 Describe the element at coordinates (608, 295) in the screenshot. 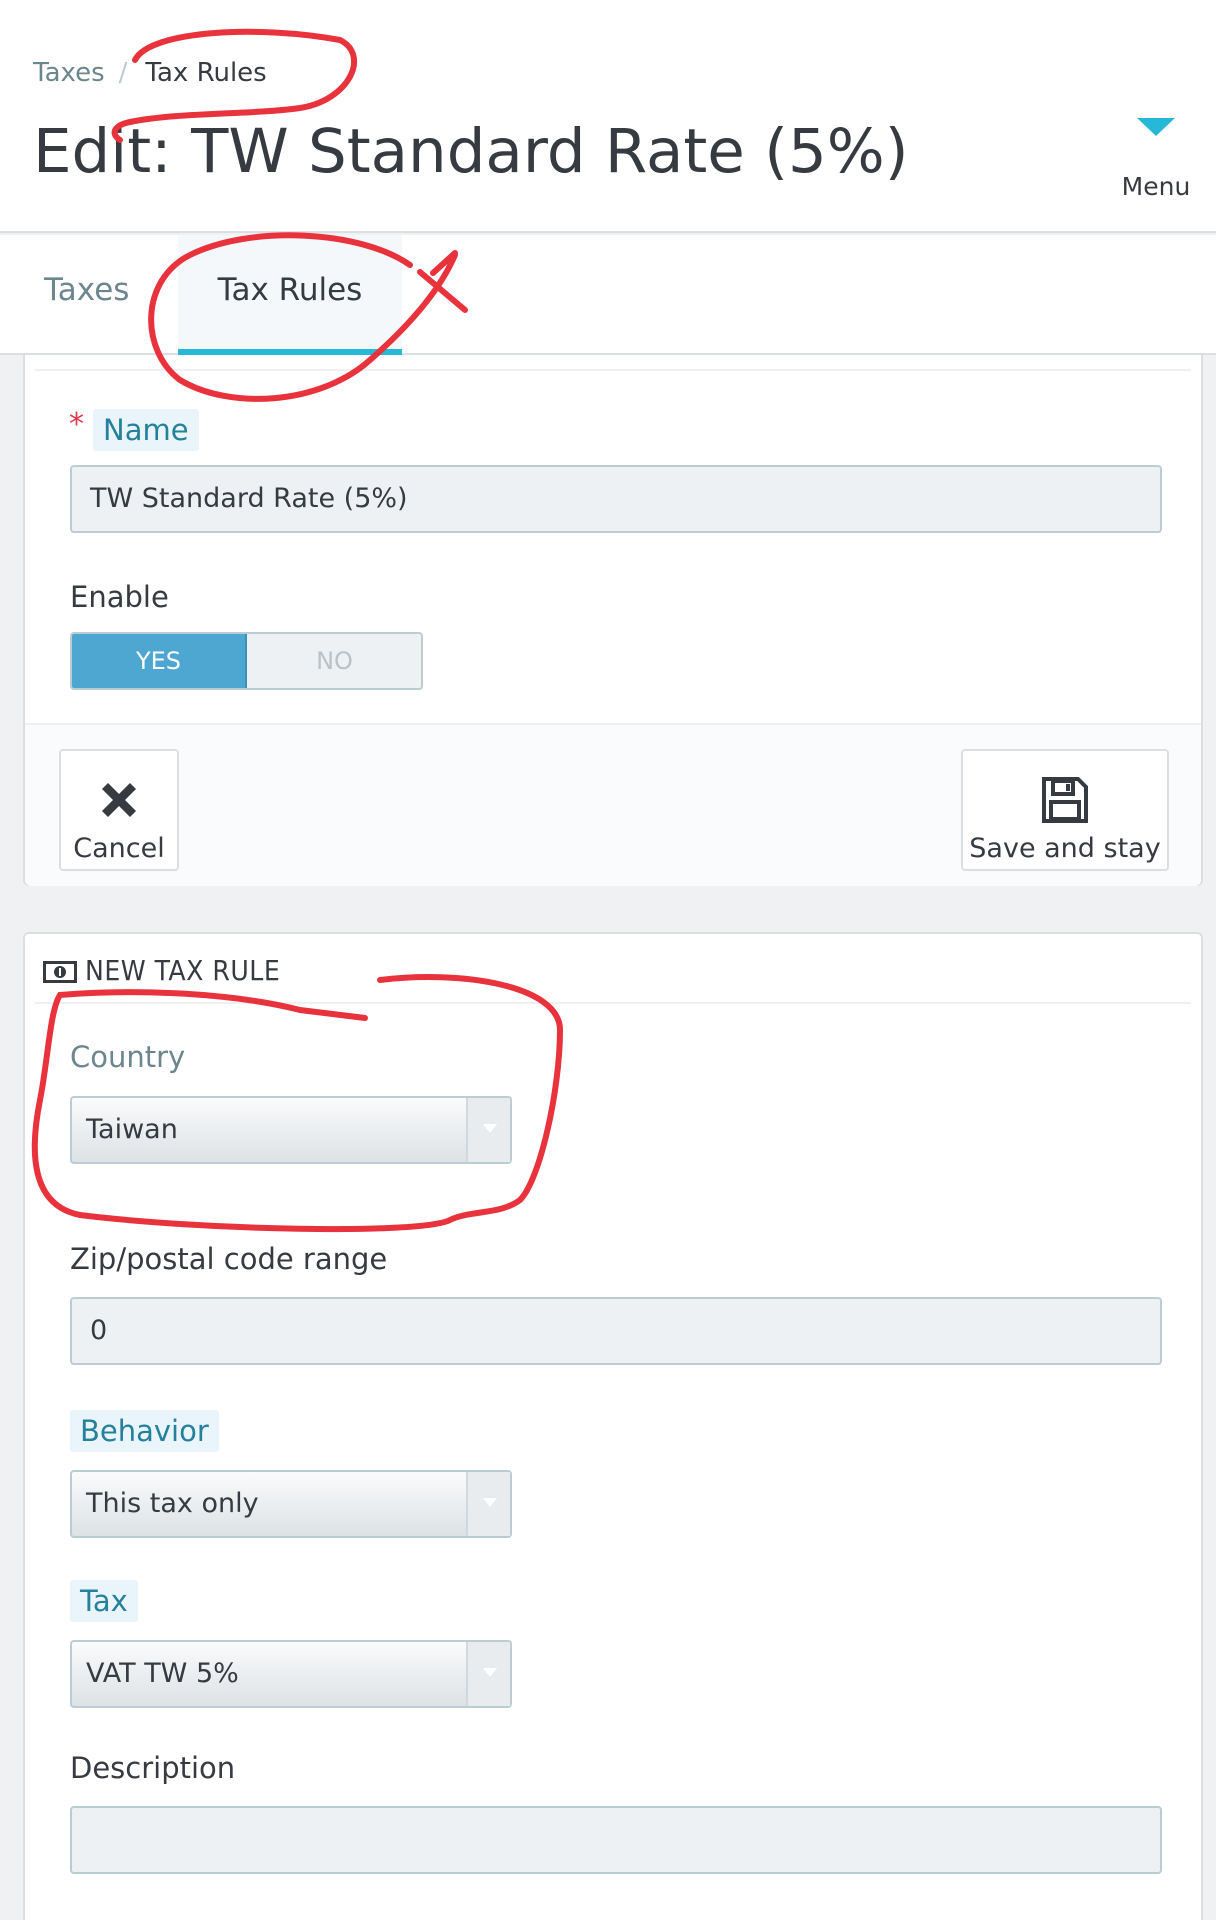

I see `tab-bar: Taxes Tax Rules` at that location.